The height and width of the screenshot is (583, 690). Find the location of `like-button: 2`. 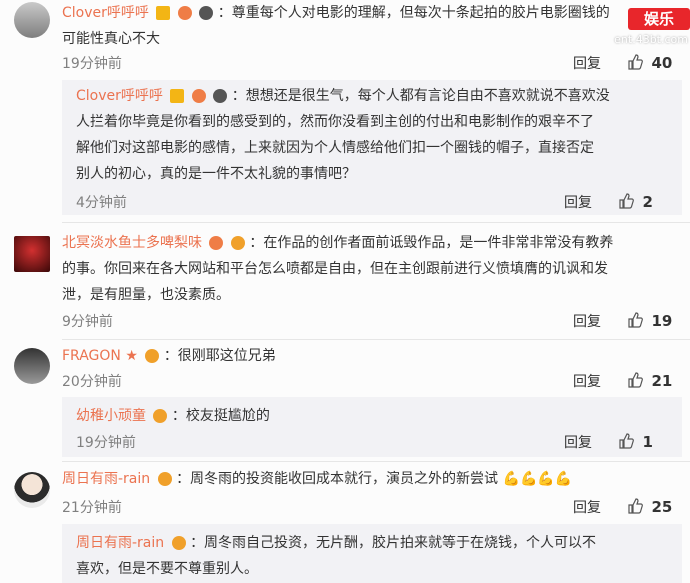

like-button: 2 is located at coordinates (635, 202).